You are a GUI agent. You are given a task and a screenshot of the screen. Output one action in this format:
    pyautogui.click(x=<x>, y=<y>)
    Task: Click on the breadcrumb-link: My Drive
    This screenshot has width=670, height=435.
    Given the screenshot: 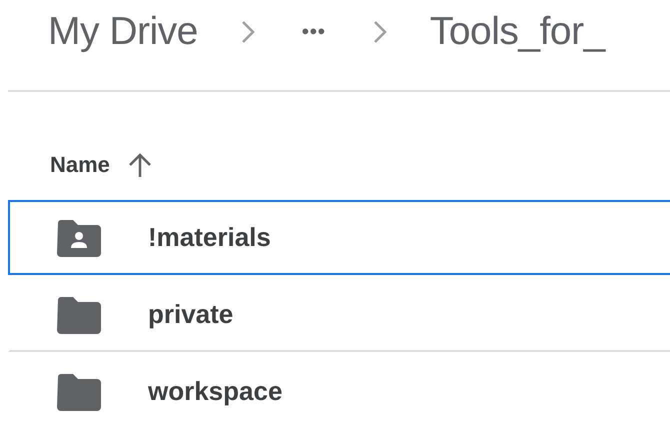 What is the action you would take?
    pyautogui.click(x=123, y=32)
    